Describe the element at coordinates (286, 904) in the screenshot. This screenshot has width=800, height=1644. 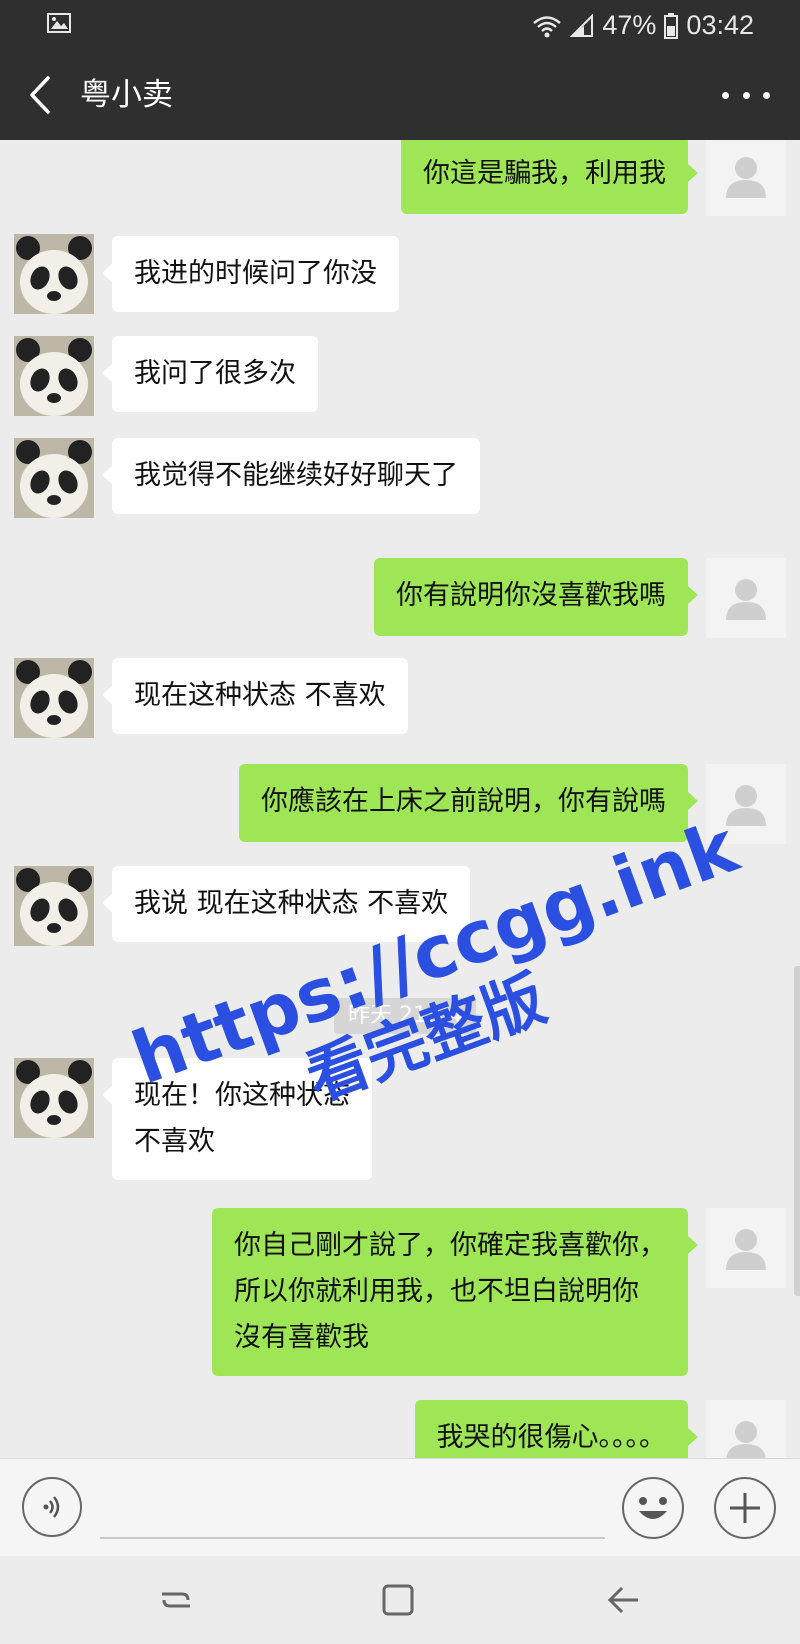
I see `message-bubble-received: 我说 现在这种状态 不喜欢` at that location.